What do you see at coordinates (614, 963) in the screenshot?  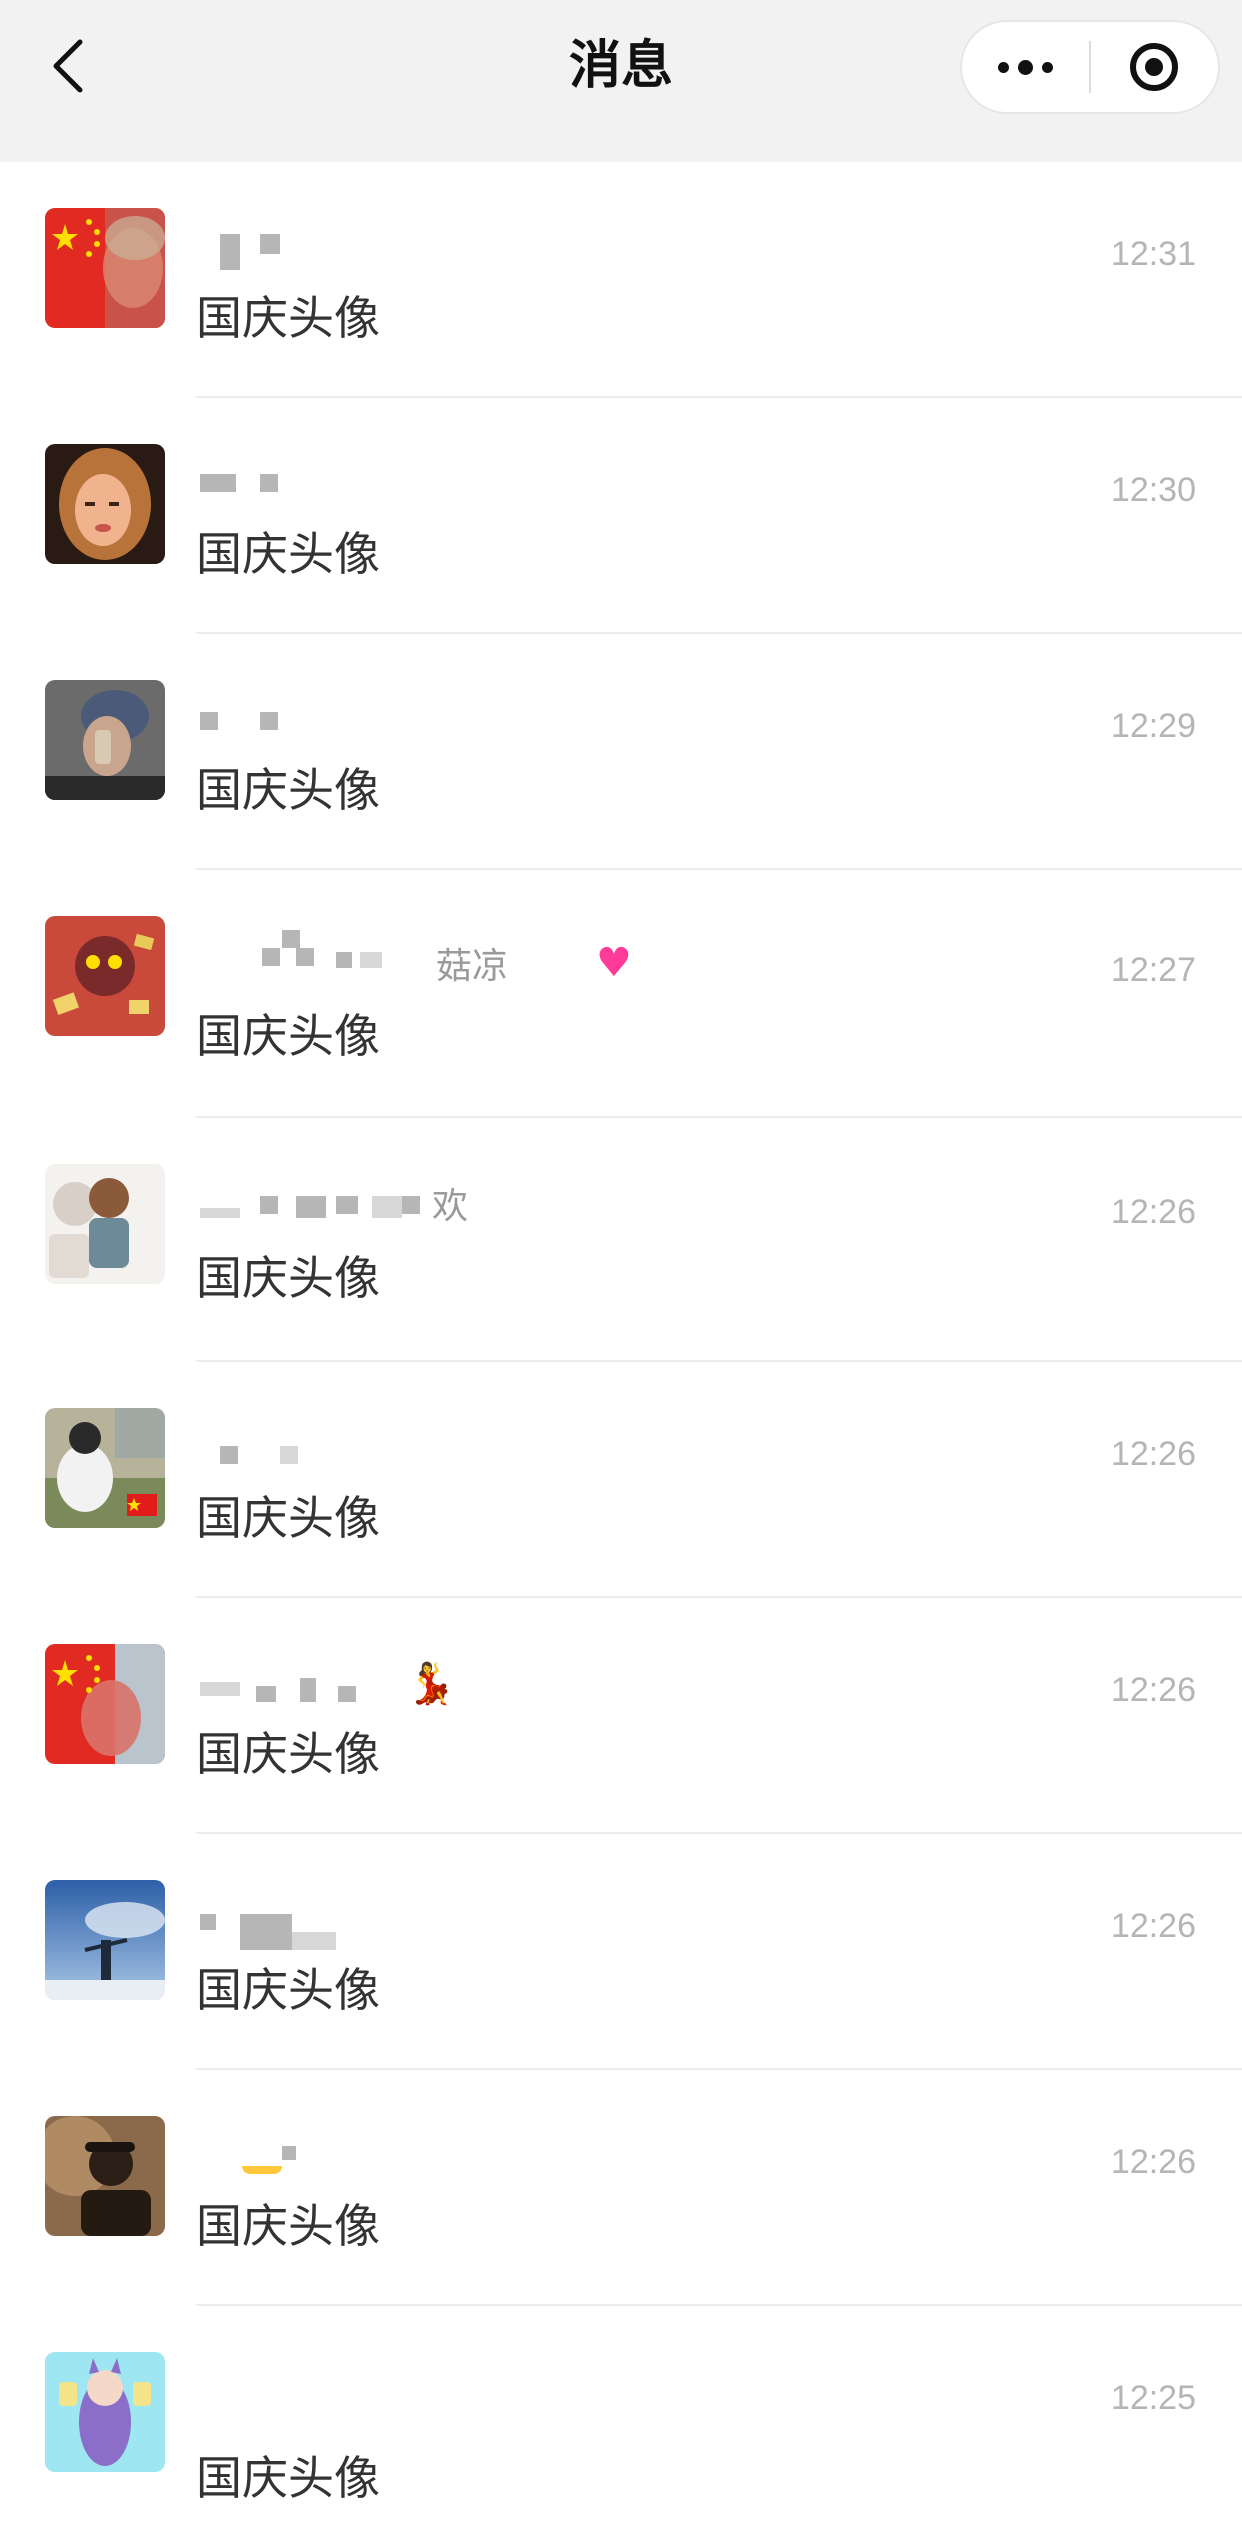 I see `sparkling-heart-icon: ♥` at bounding box center [614, 963].